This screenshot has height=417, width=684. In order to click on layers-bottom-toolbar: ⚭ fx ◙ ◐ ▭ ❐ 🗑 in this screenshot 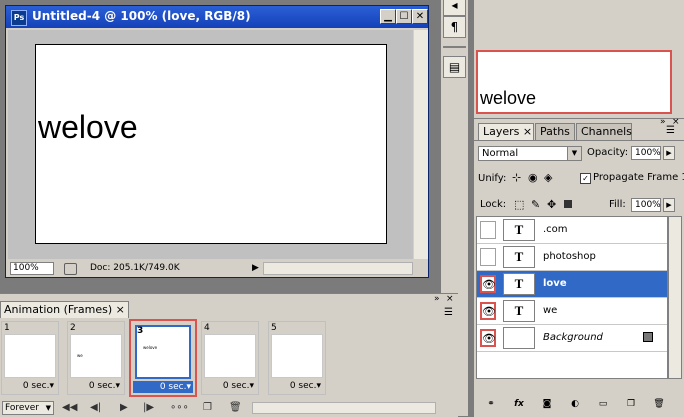, I will do `click(579, 404)`.